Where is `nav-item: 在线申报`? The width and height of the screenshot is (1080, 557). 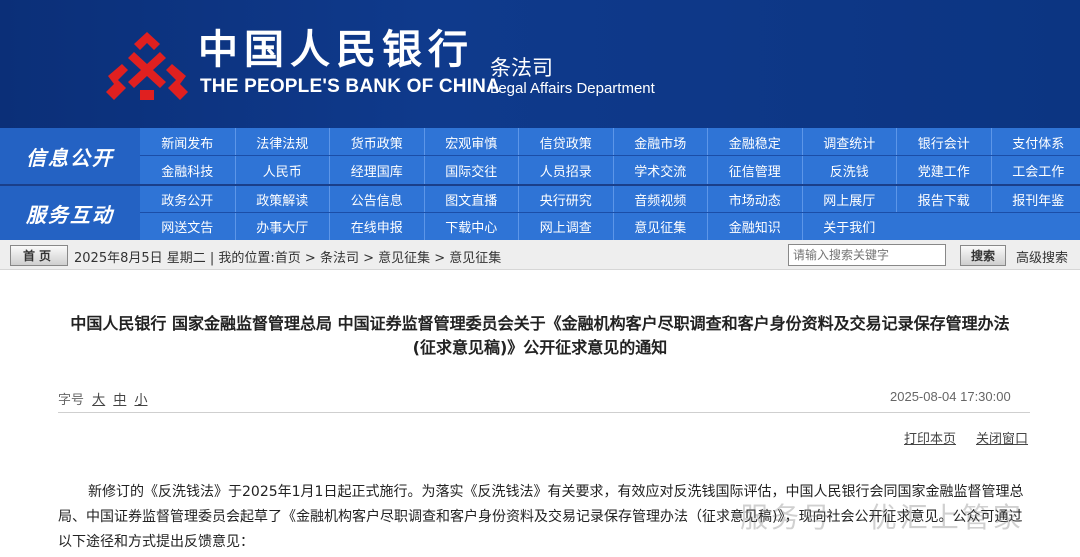
nav-item: 在线申报 is located at coordinates (376, 226).